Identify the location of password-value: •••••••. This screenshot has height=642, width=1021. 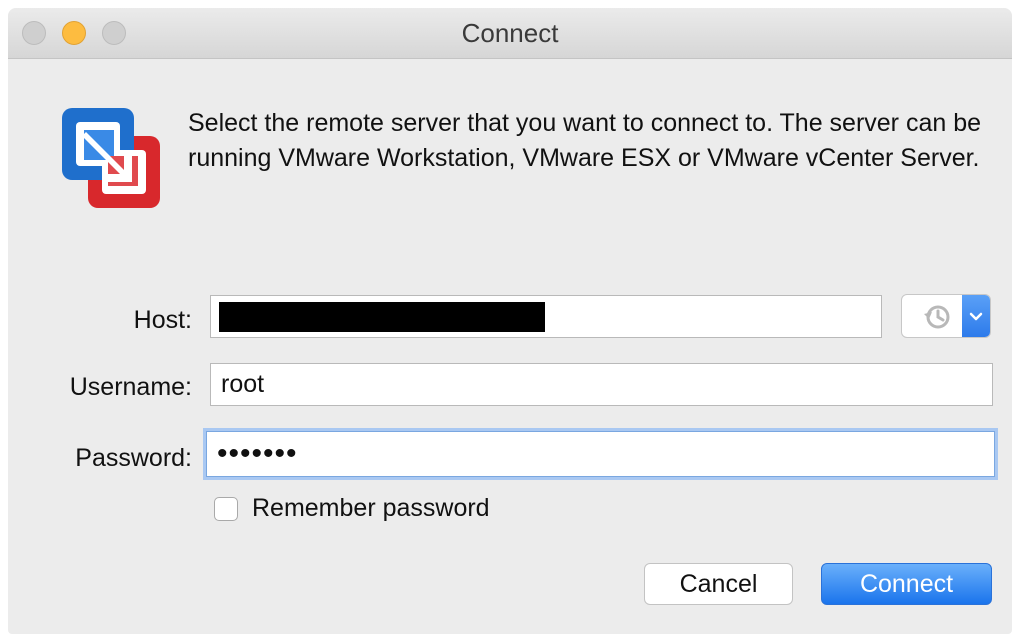
(257, 453).